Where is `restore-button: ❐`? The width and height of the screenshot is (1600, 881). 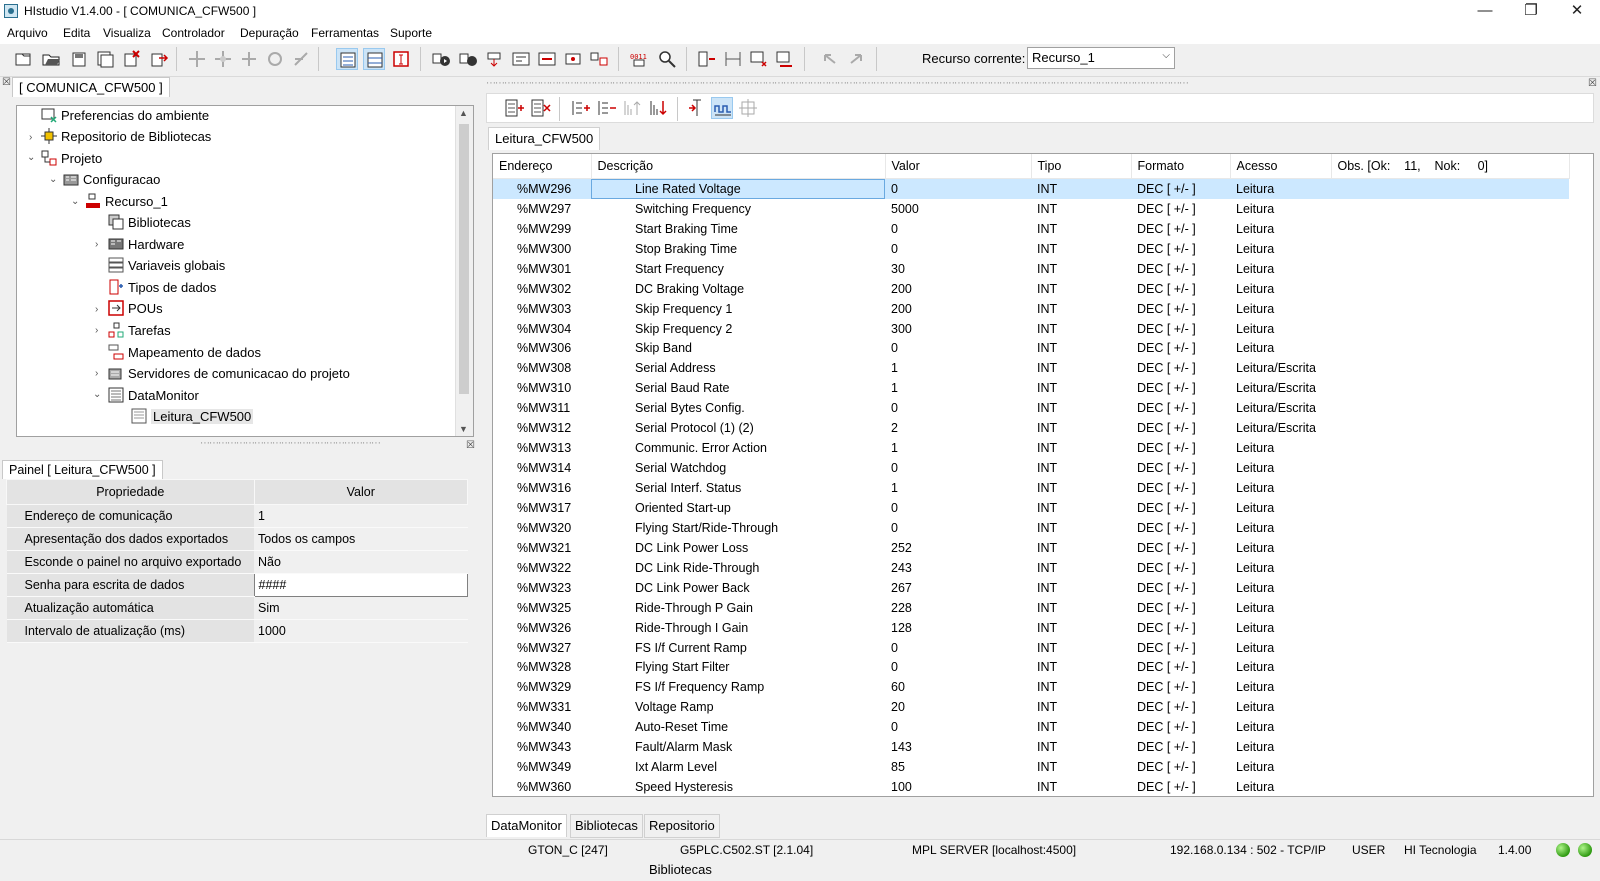
restore-button: ❐ is located at coordinates (1531, 12).